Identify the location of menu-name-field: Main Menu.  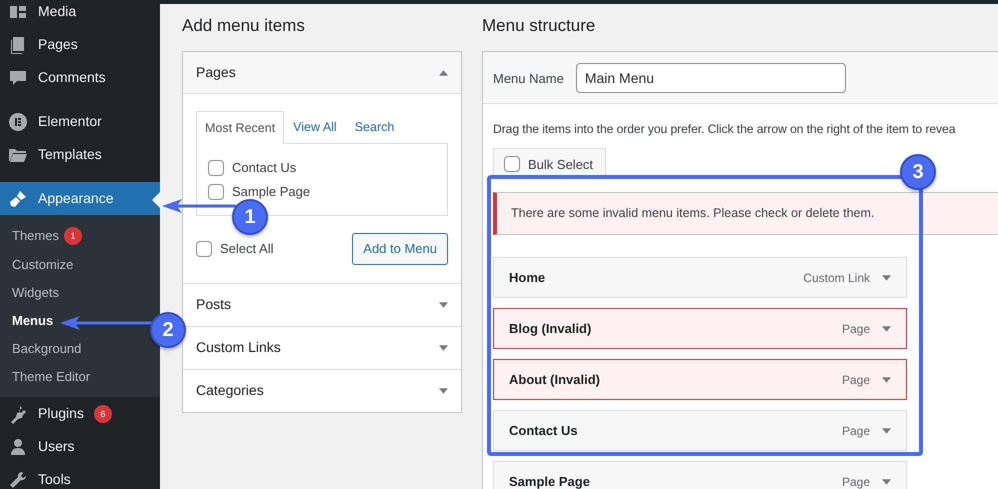
(711, 78).